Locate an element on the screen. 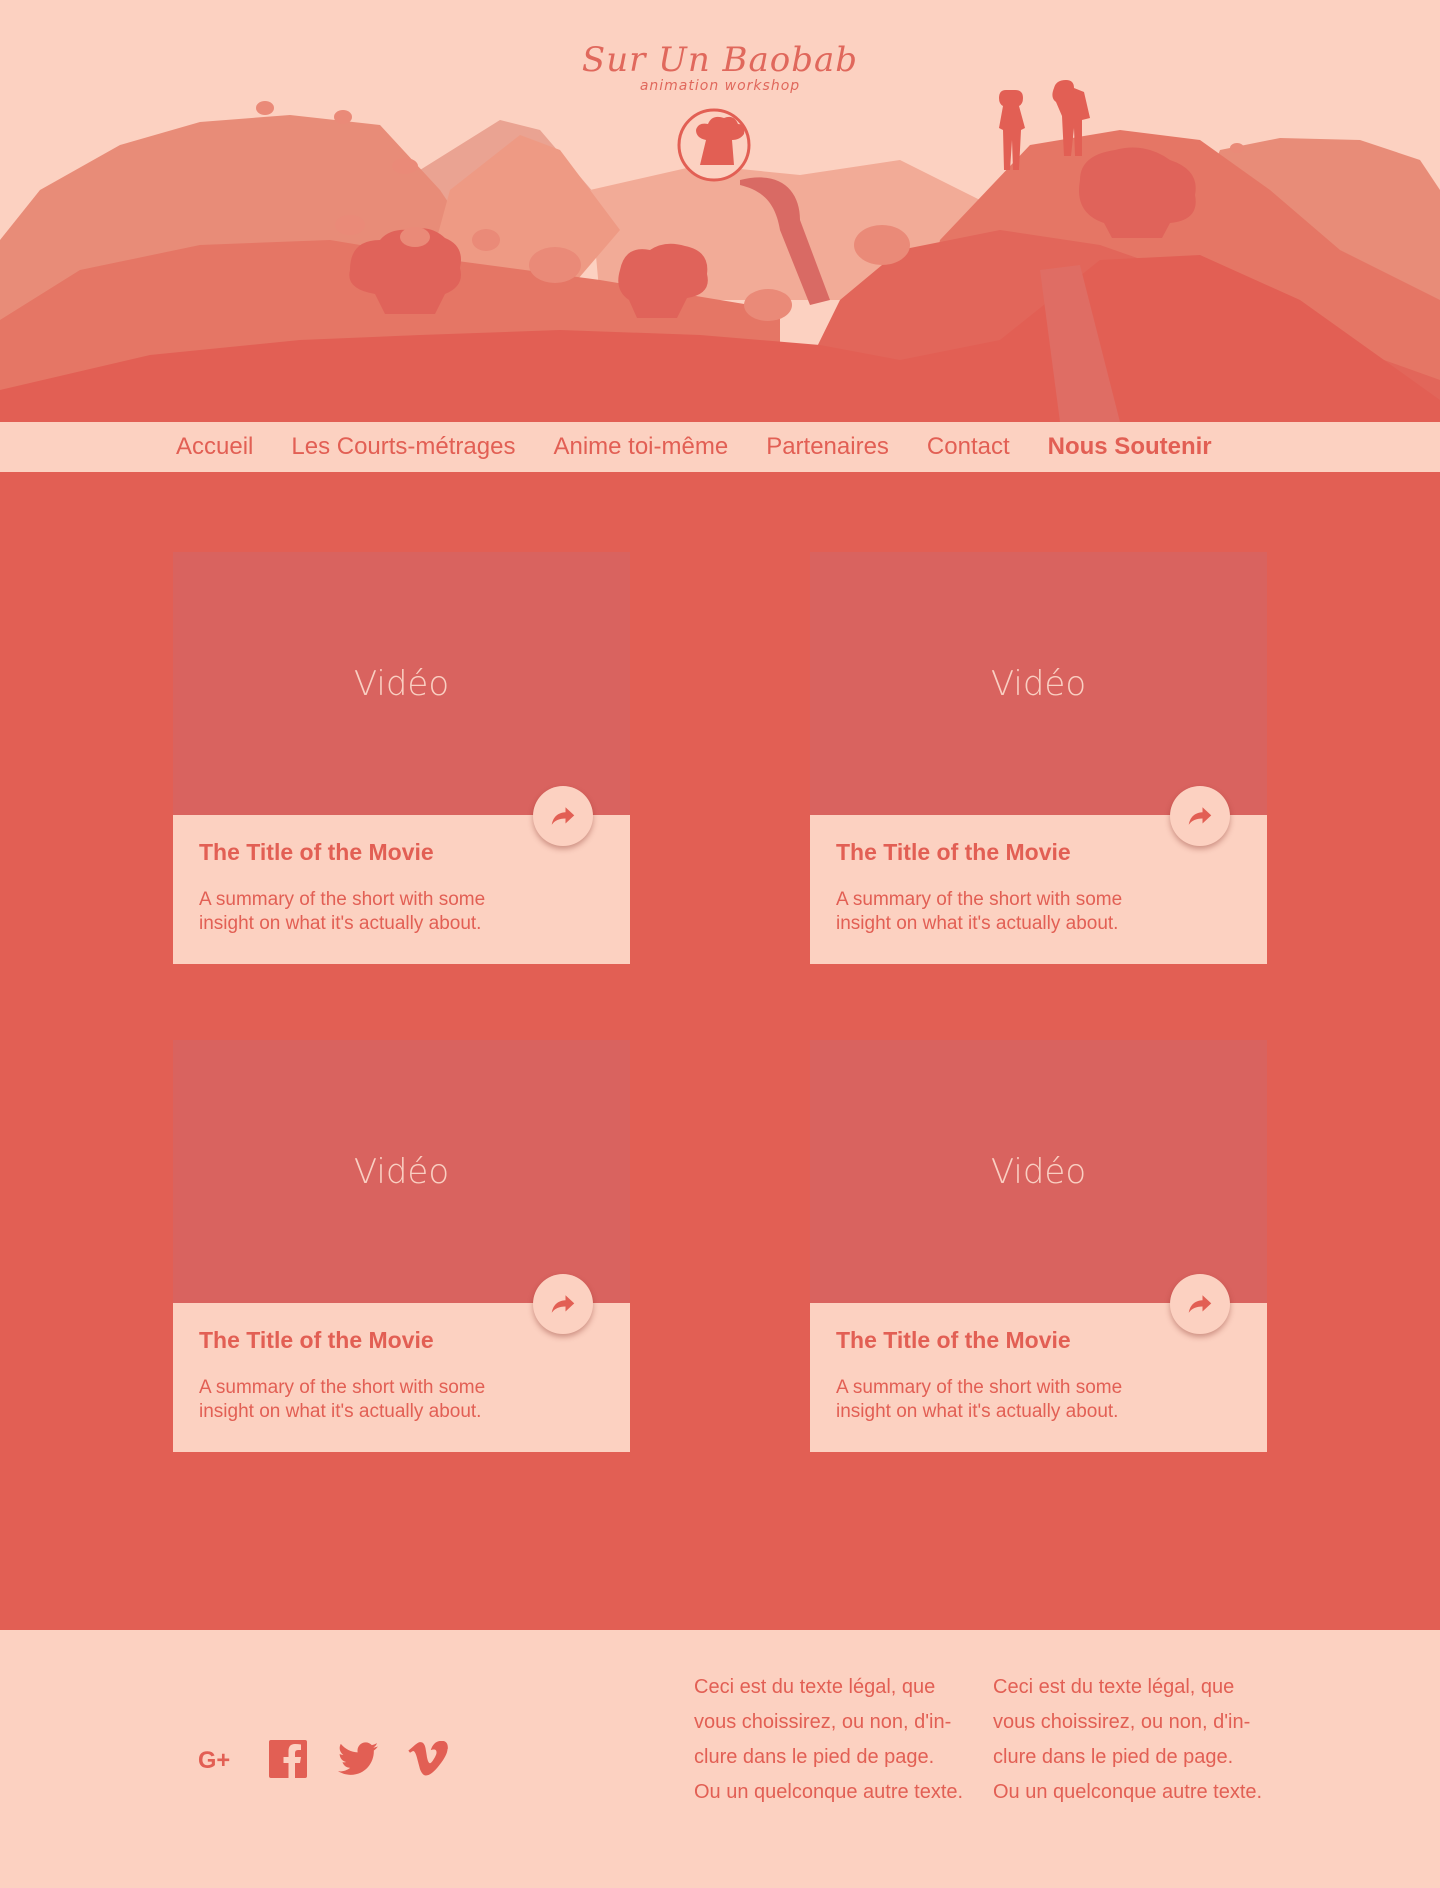 This screenshot has width=1440, height=1888. google-plus-icon: G+ is located at coordinates (218, 1759).